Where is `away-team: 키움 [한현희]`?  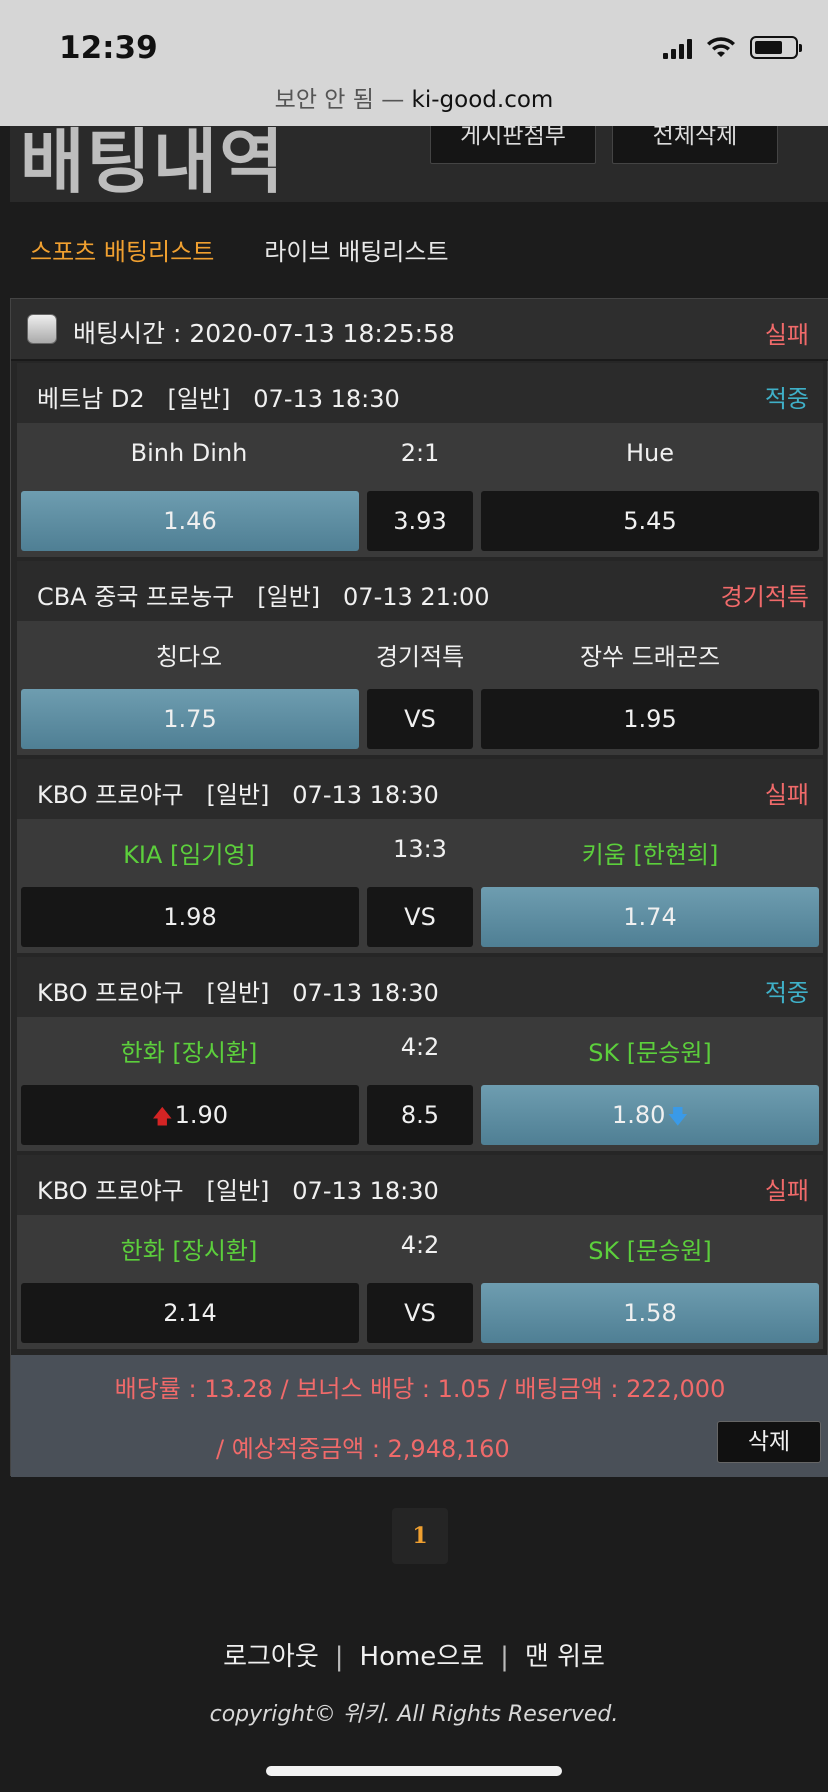
away-team: 키움 [한현희] is located at coordinates (650, 855).